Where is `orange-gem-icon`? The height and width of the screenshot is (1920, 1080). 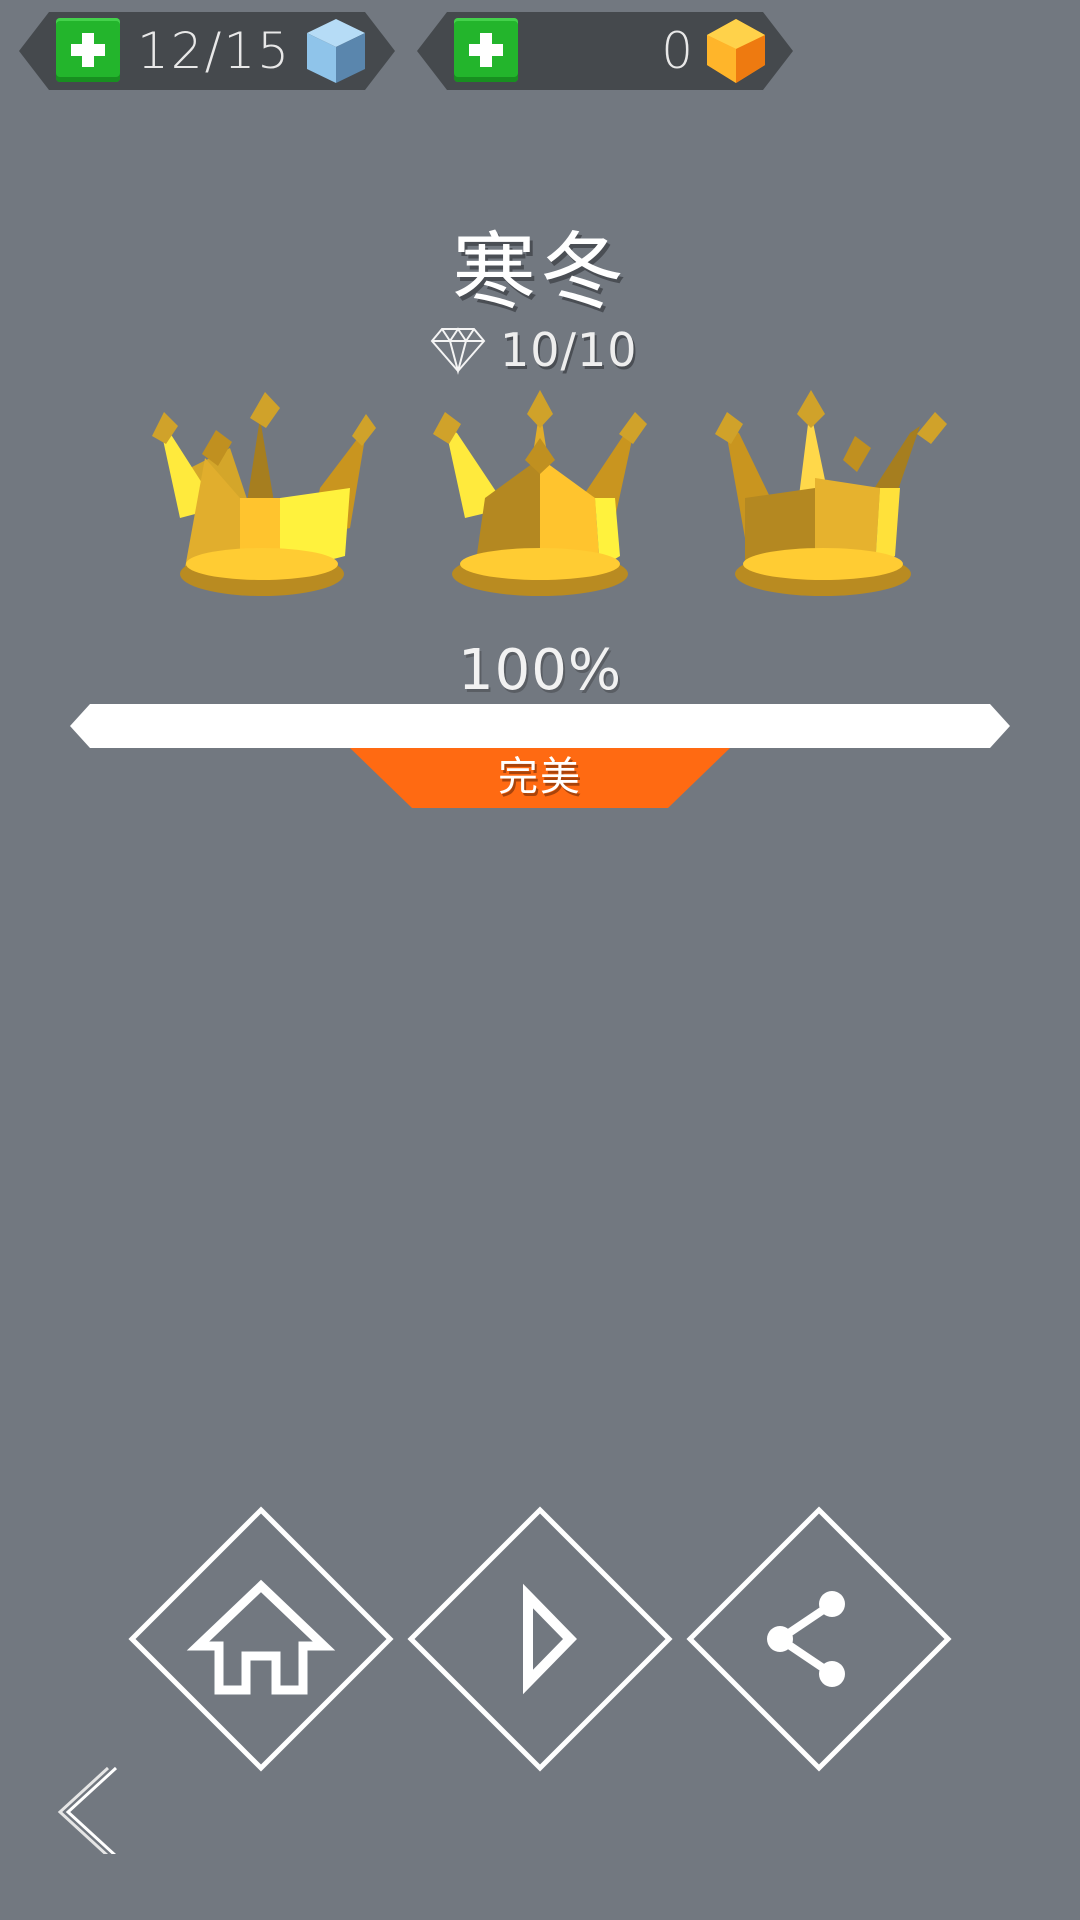 orange-gem-icon is located at coordinates (736, 51).